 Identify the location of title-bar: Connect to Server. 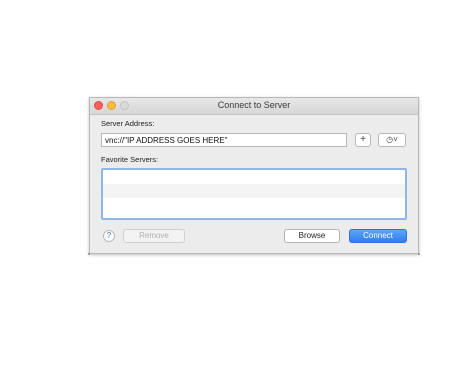
(254, 106).